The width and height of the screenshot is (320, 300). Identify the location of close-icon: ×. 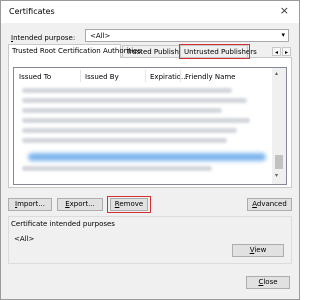
(284, 11).